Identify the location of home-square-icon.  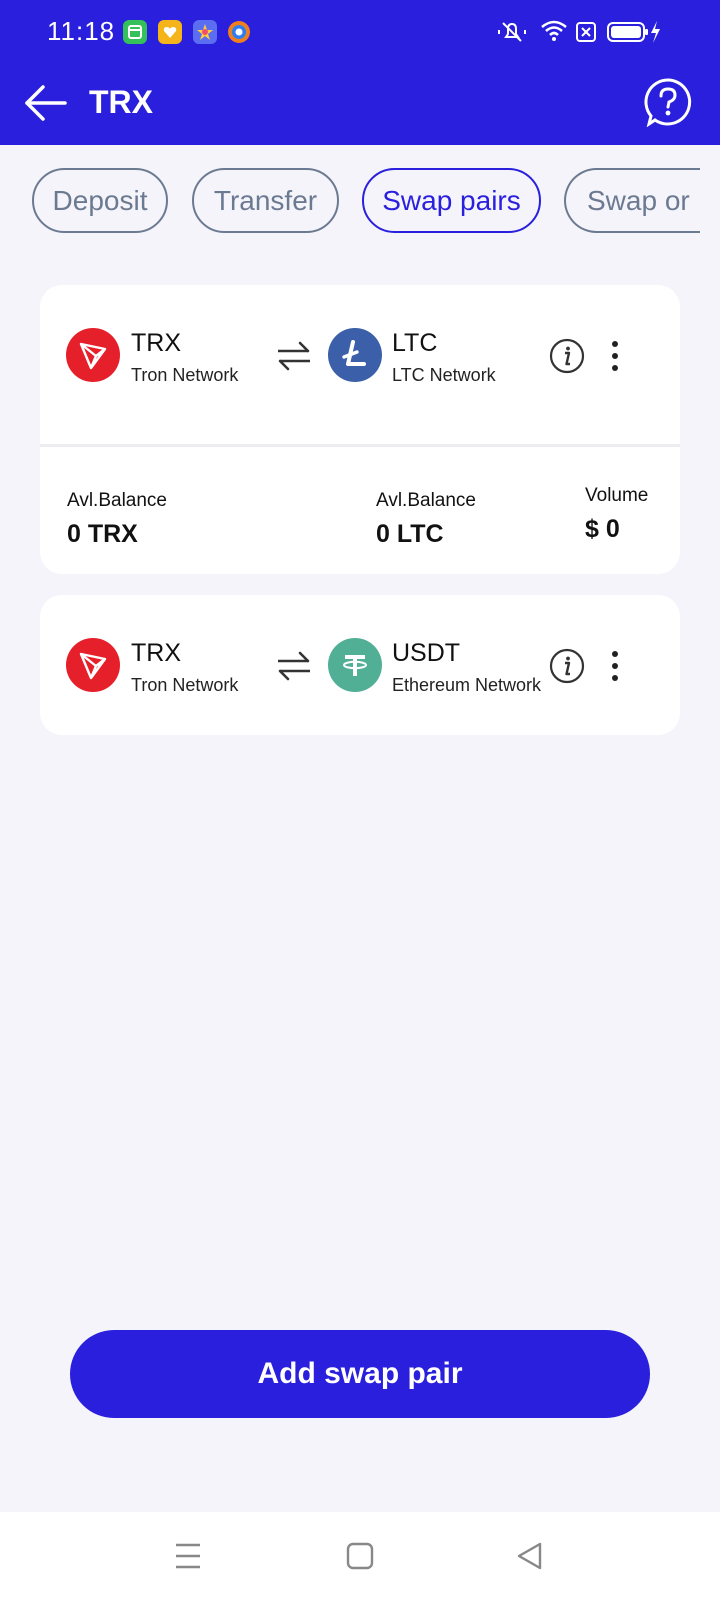
(360, 1556).